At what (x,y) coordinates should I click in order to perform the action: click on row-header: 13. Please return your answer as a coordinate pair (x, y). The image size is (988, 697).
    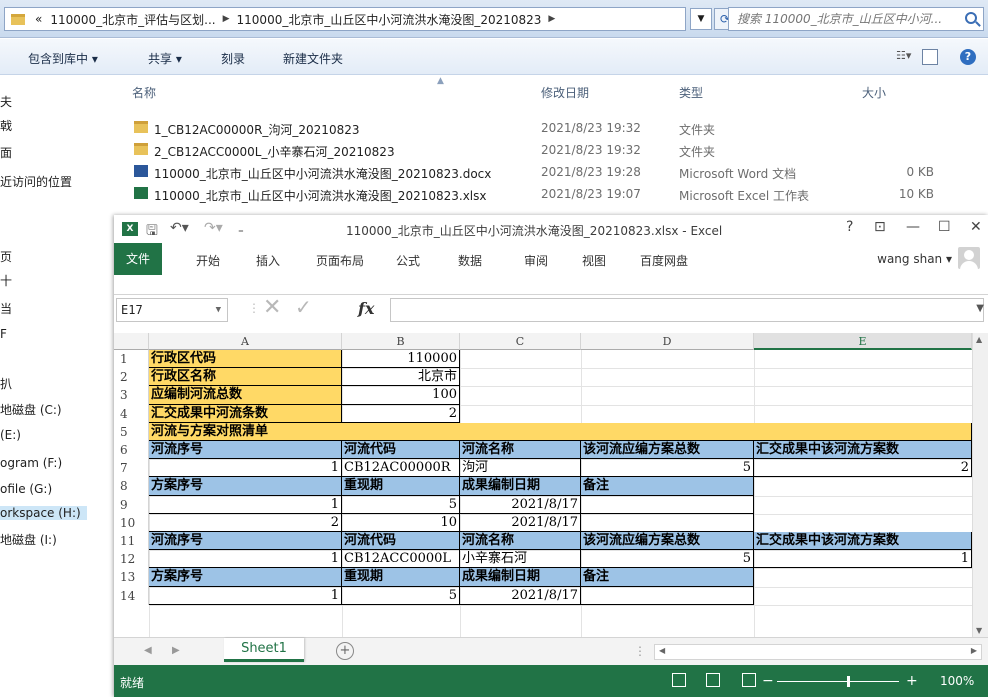
    Looking at the image, I should click on (131, 577).